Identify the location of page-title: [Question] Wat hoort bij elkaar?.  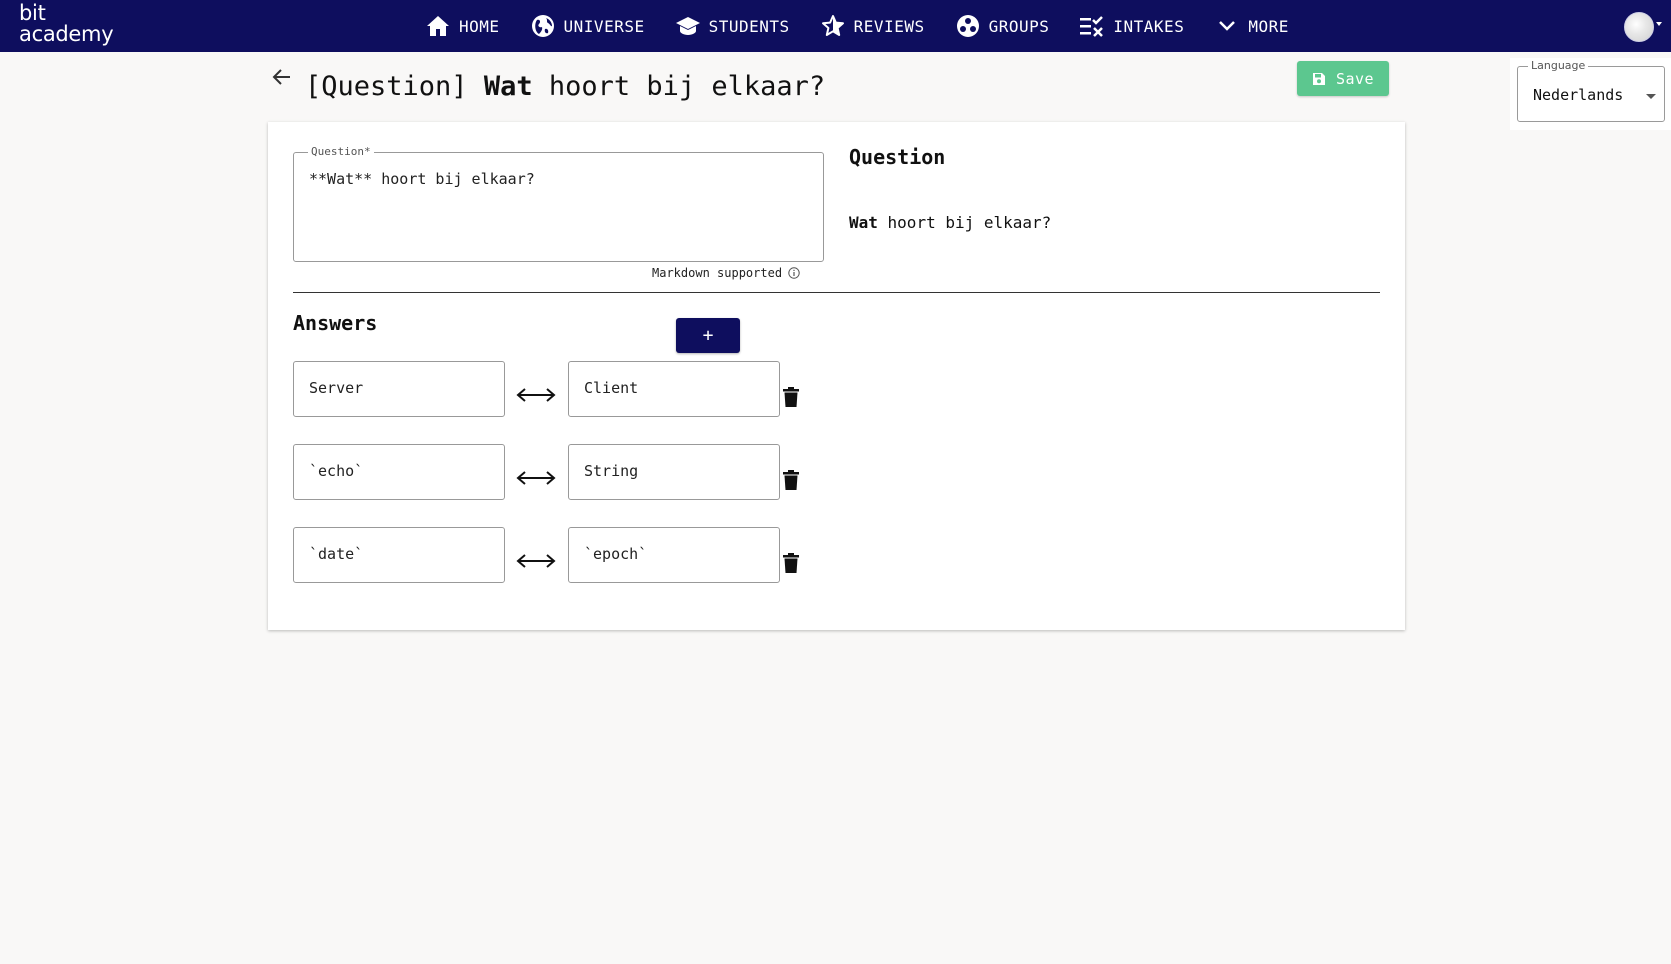
(565, 87).